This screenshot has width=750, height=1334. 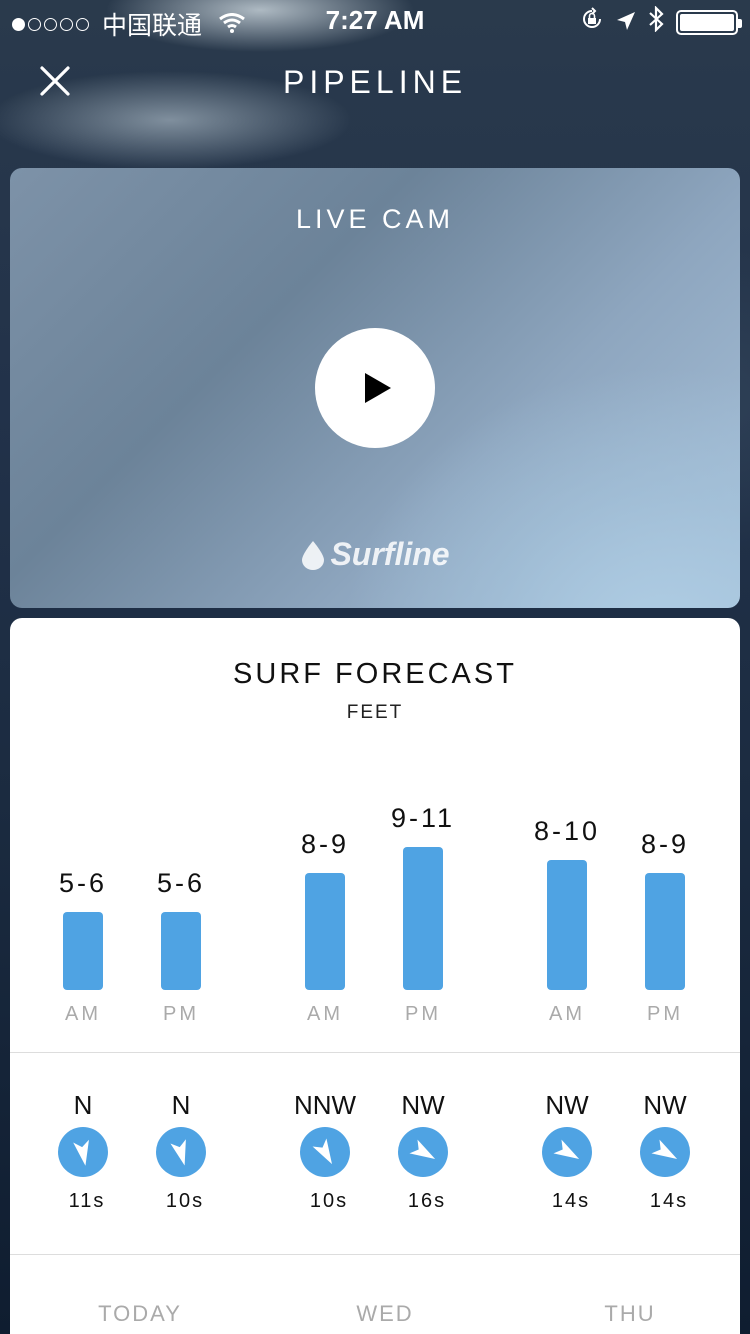 I want to click on battery-icon, so click(x=709, y=22).